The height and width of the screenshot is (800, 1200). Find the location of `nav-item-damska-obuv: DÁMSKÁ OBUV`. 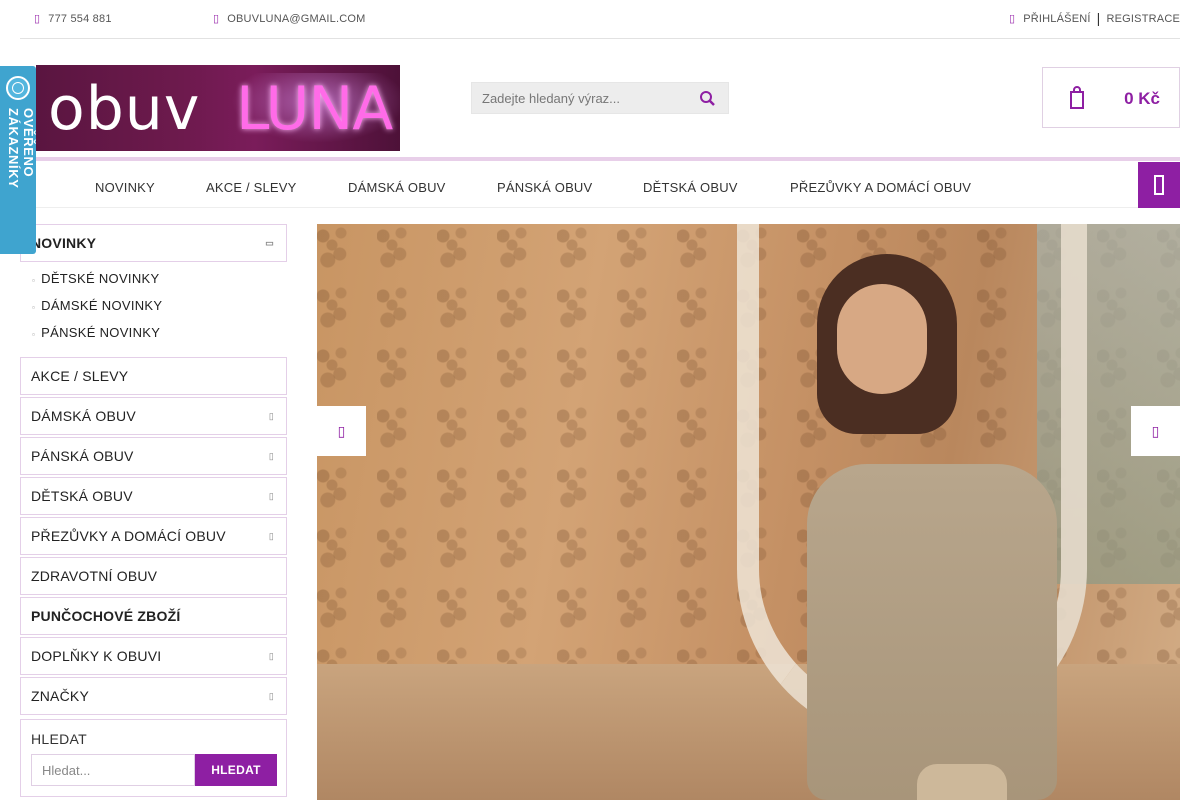

nav-item-damska-obuv: DÁMSKÁ OBUV is located at coordinates (397, 187).